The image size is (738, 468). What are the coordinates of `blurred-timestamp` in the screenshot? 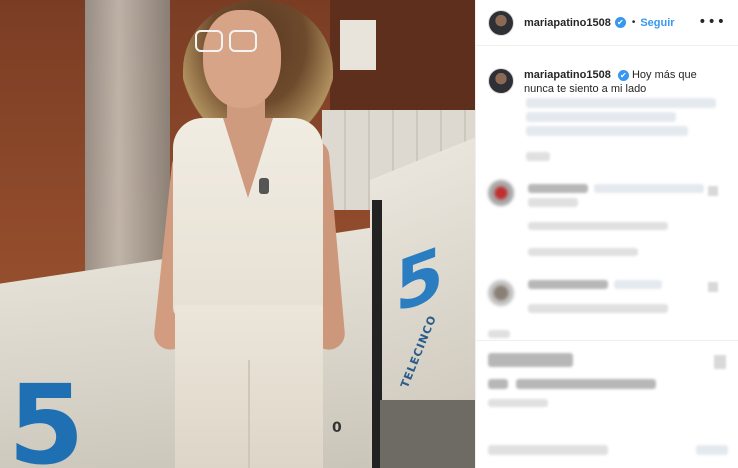 It's located at (538, 156).